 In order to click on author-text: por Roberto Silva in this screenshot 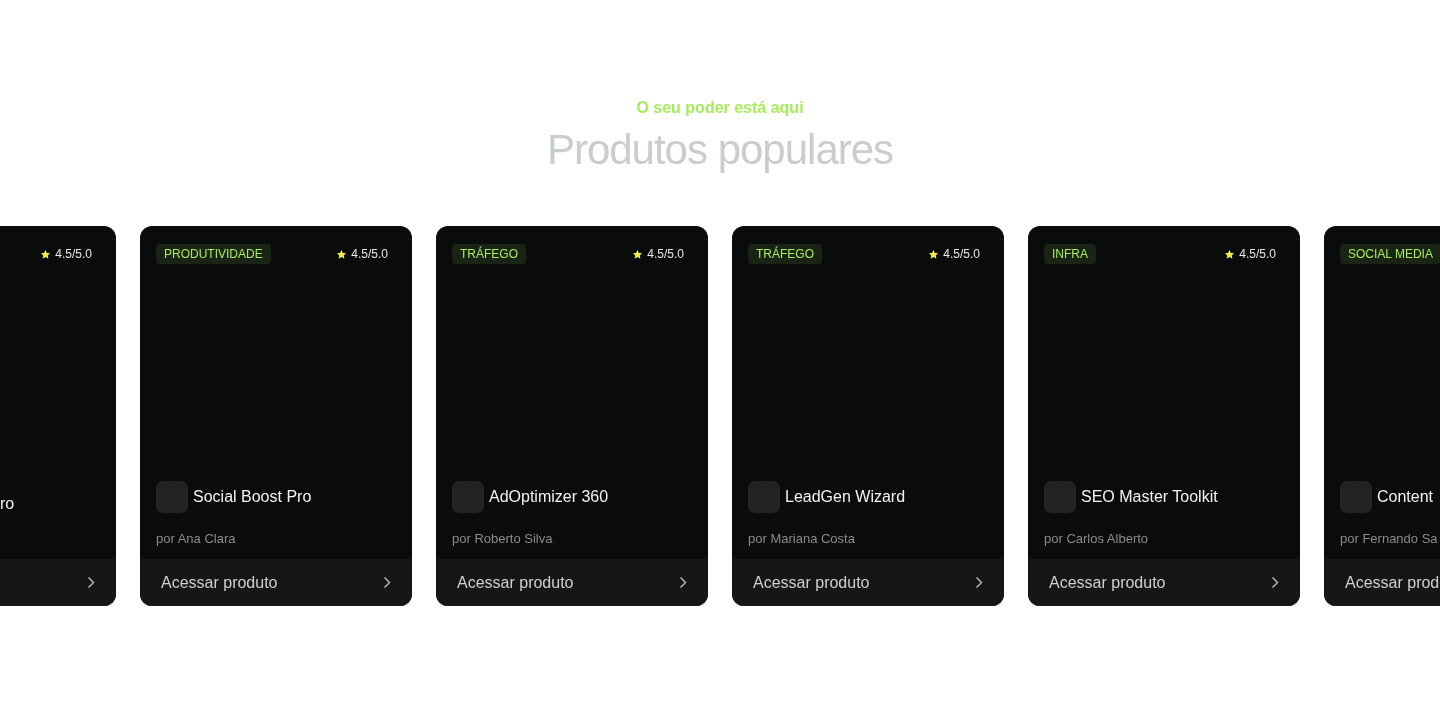, I will do `click(502, 539)`.